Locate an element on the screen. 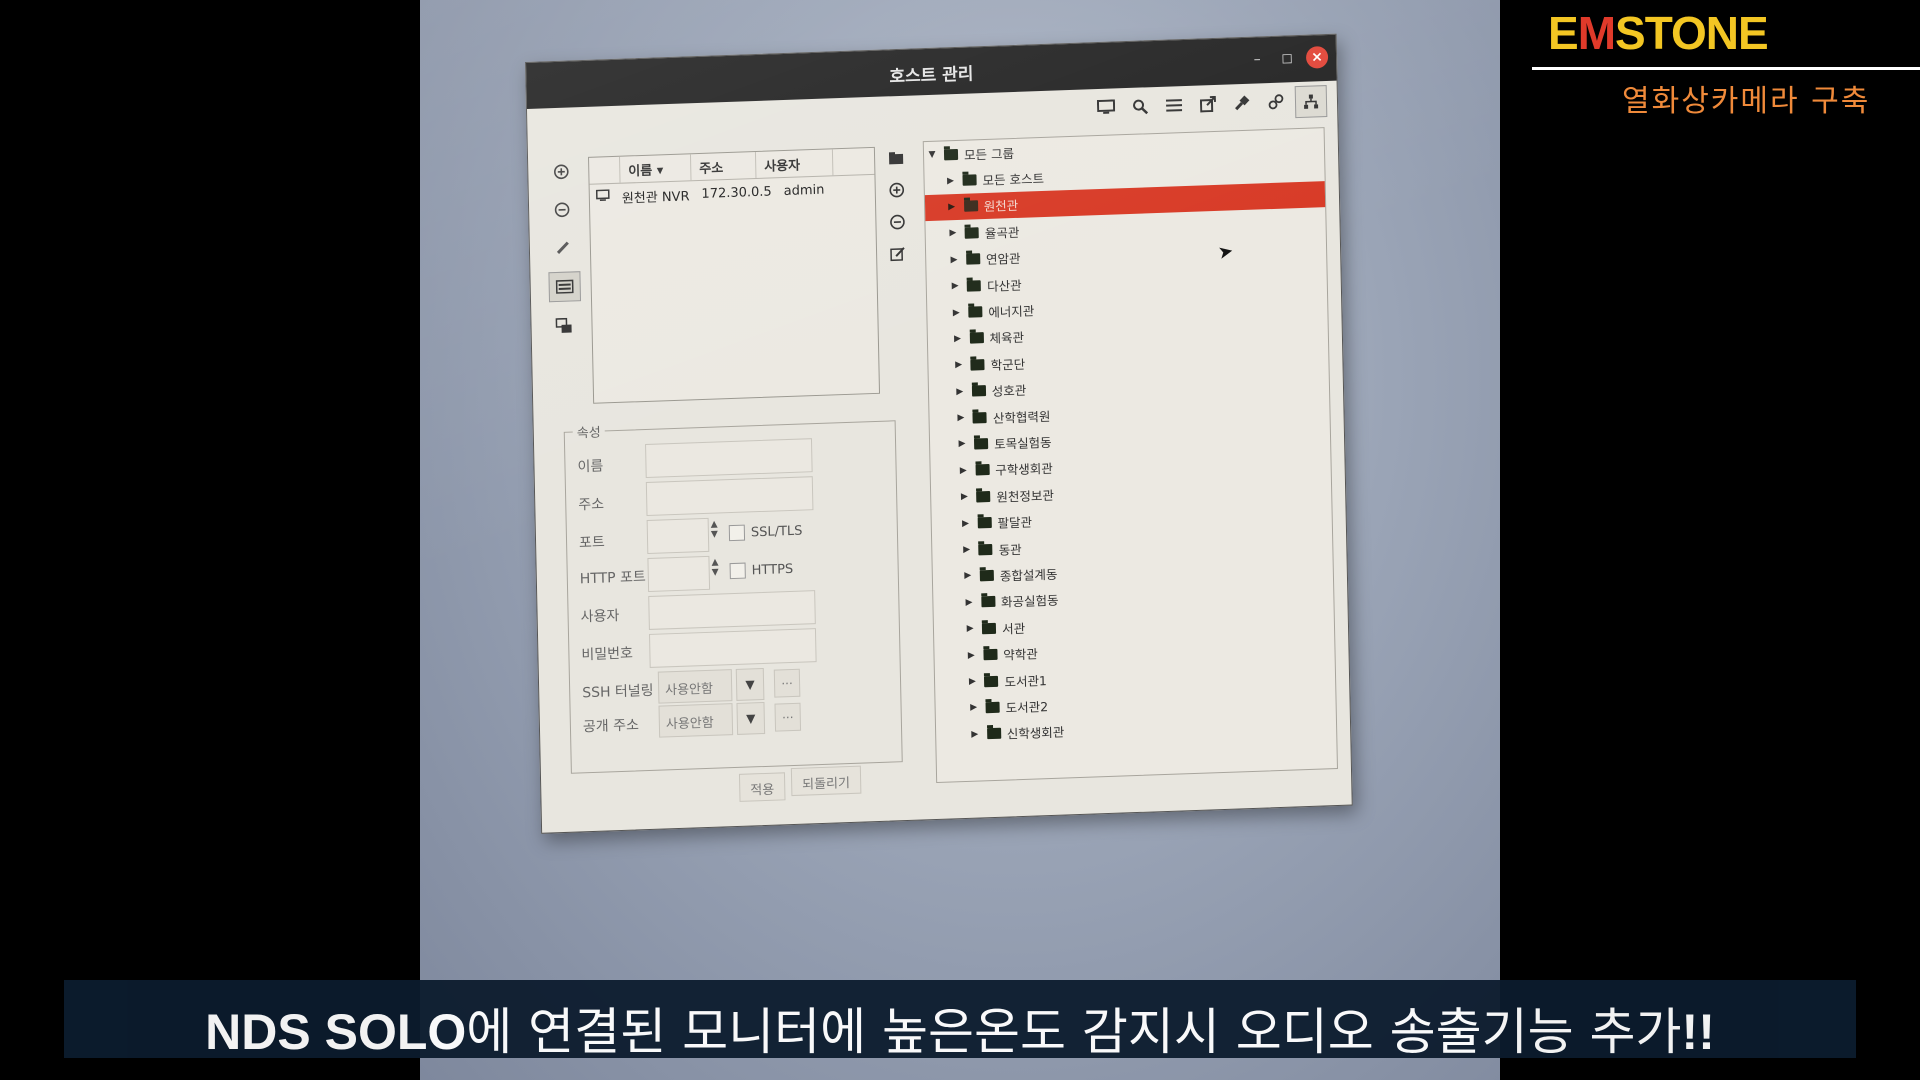 The image size is (1920, 1080). list-icon is located at coordinates (1174, 105).